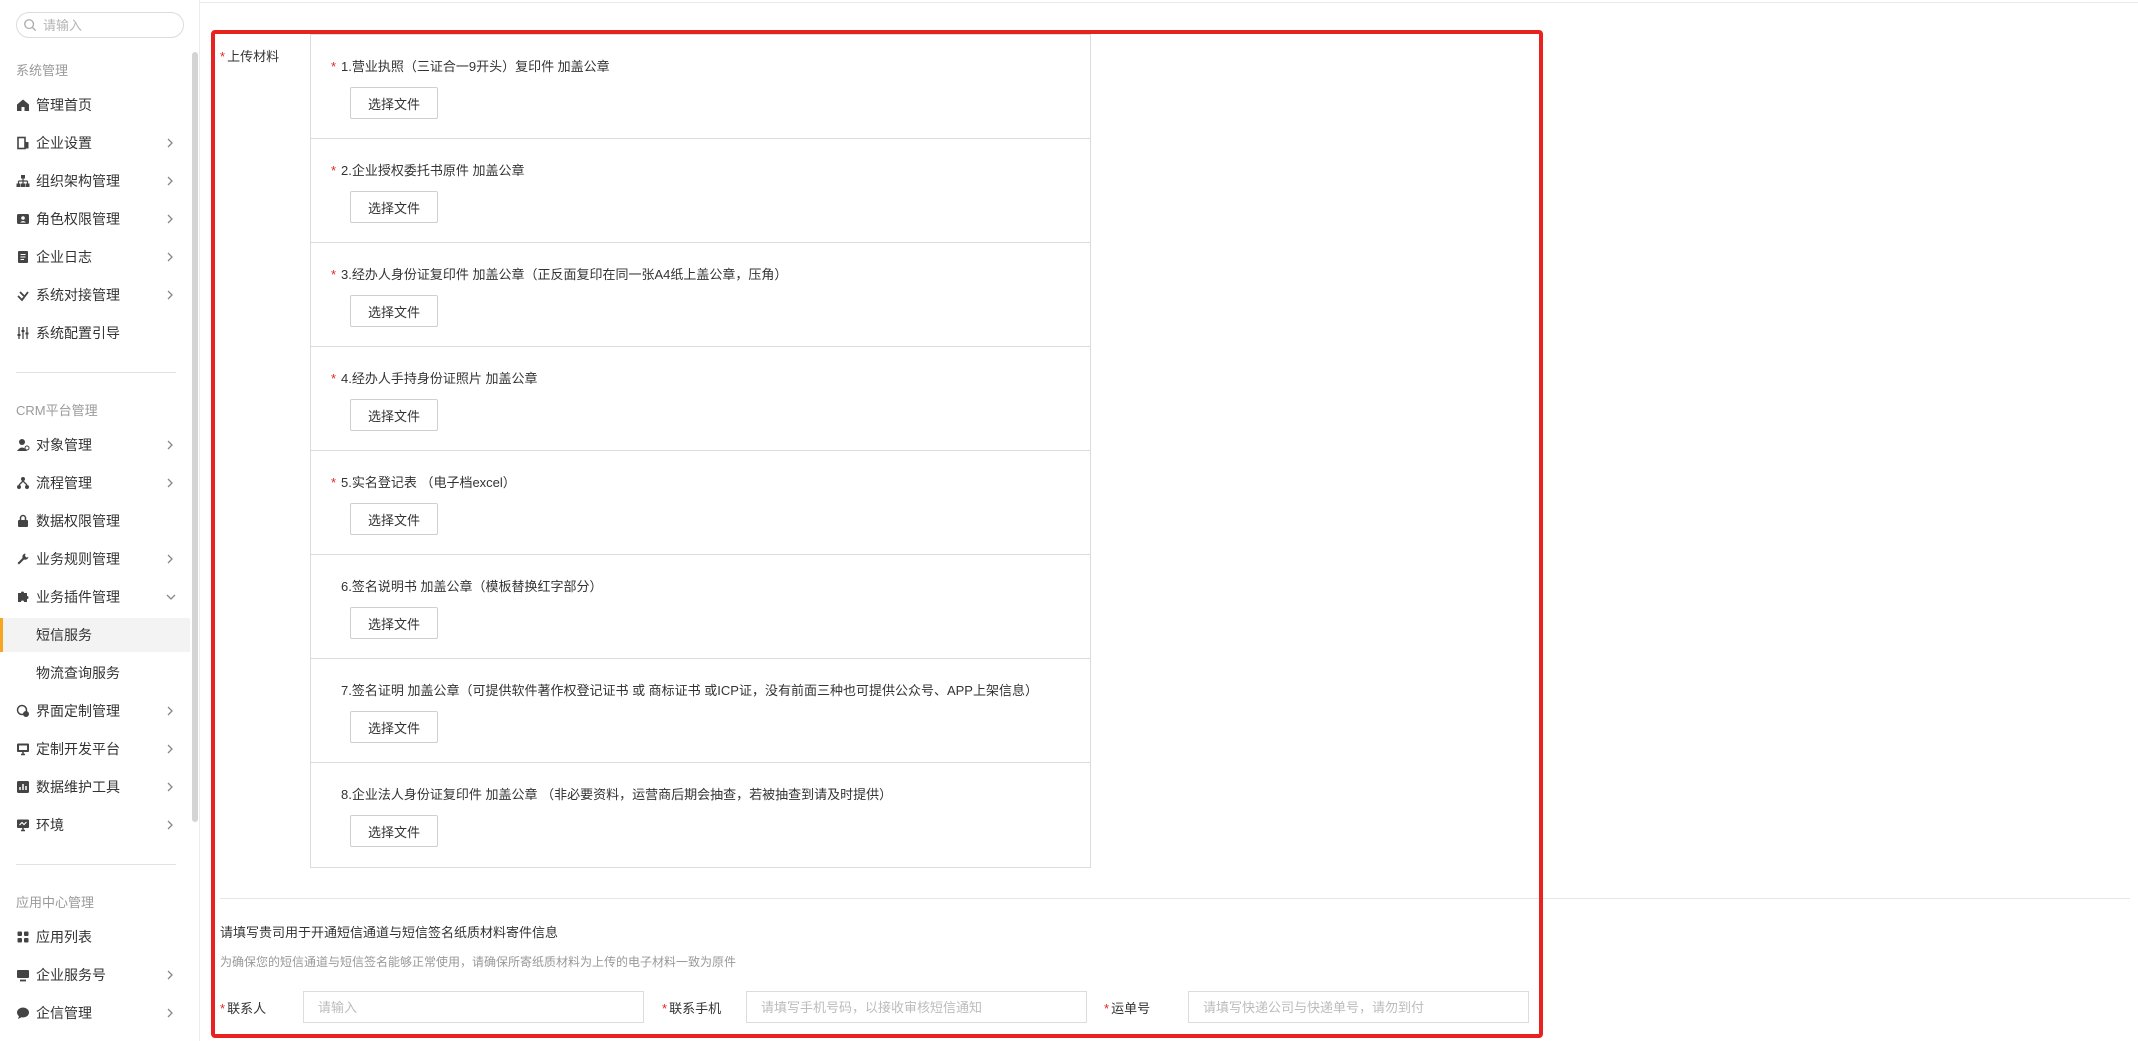 This screenshot has width=2138, height=1041. Describe the element at coordinates (23, 257) in the screenshot. I see `notebook-icon` at that location.